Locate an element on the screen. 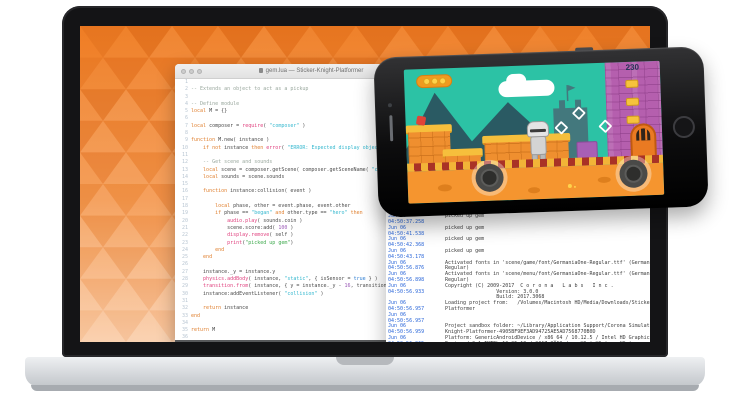  game-screen: 230 is located at coordinates (534, 132).